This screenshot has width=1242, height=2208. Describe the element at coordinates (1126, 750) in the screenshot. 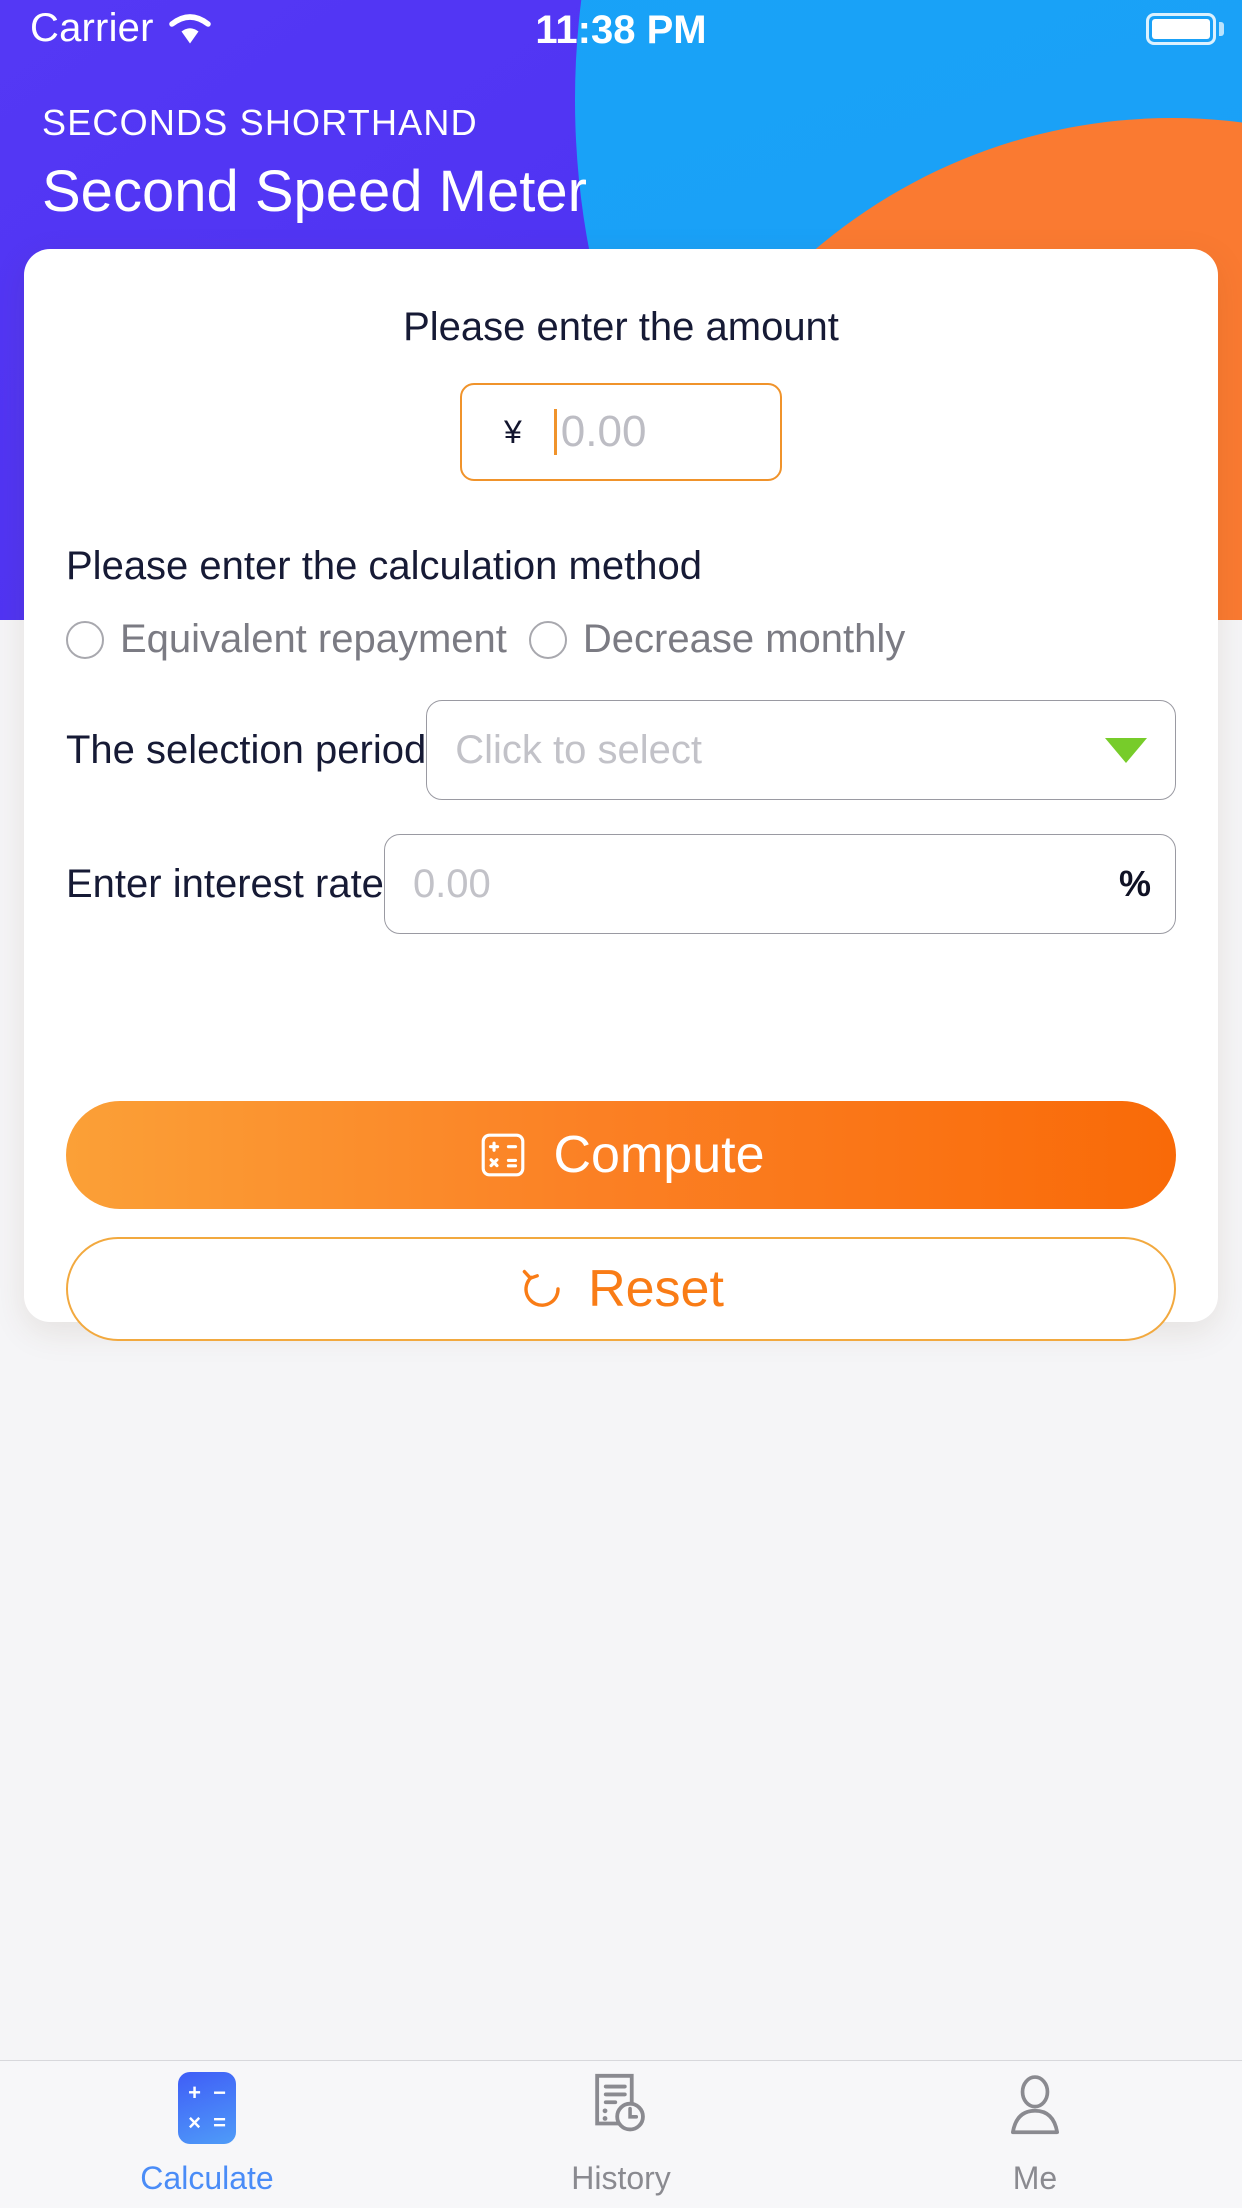

I see `chevron-down-icon` at that location.